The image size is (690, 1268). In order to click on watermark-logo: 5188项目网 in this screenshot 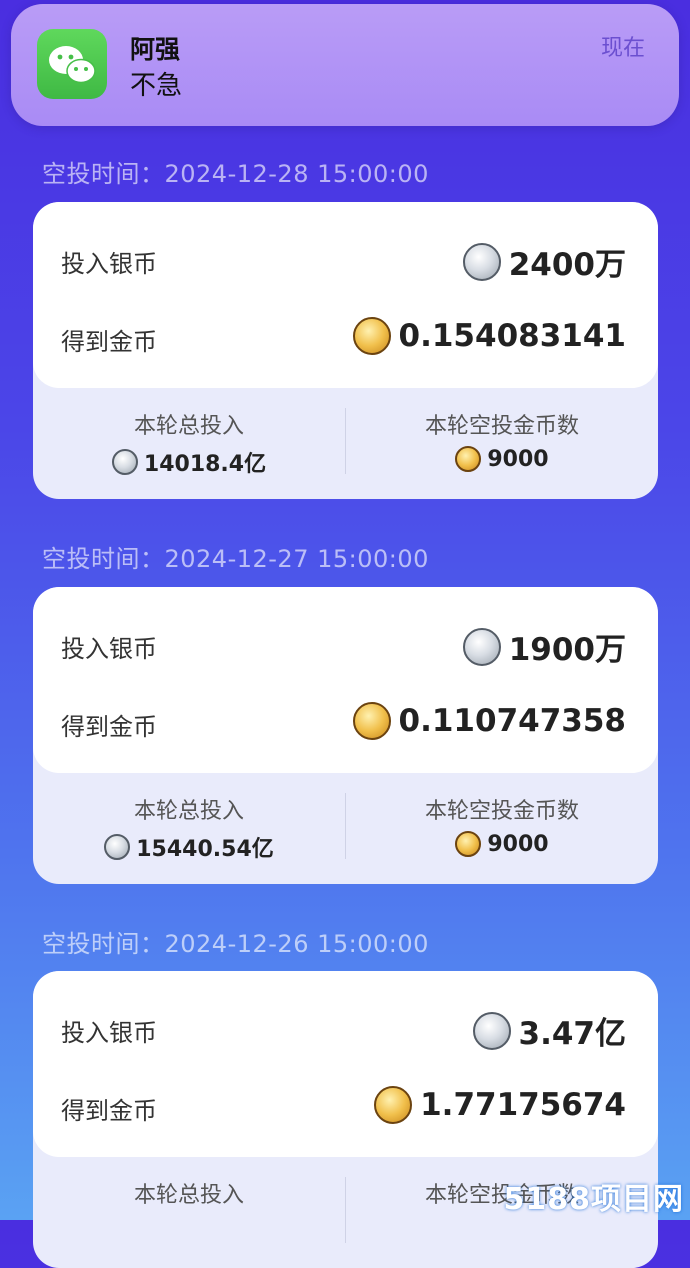, I will do `click(593, 1199)`.